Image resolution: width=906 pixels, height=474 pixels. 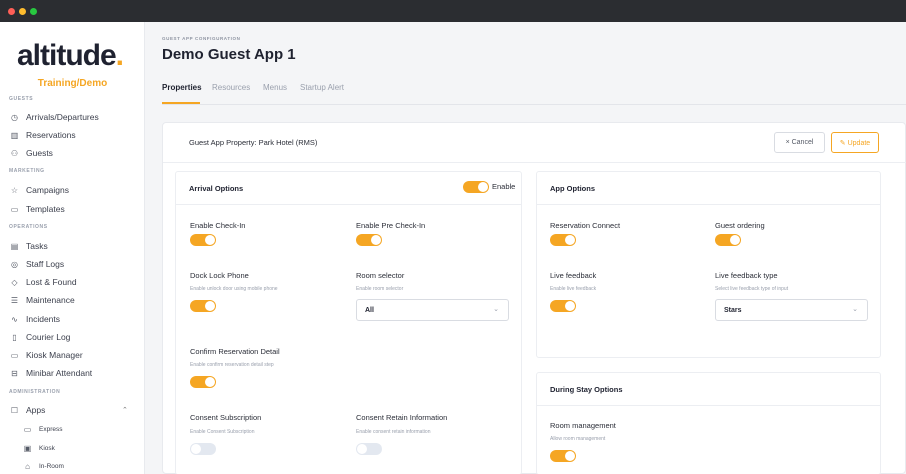 I want to click on room-selector-select: All ⌄, so click(x=432, y=310).